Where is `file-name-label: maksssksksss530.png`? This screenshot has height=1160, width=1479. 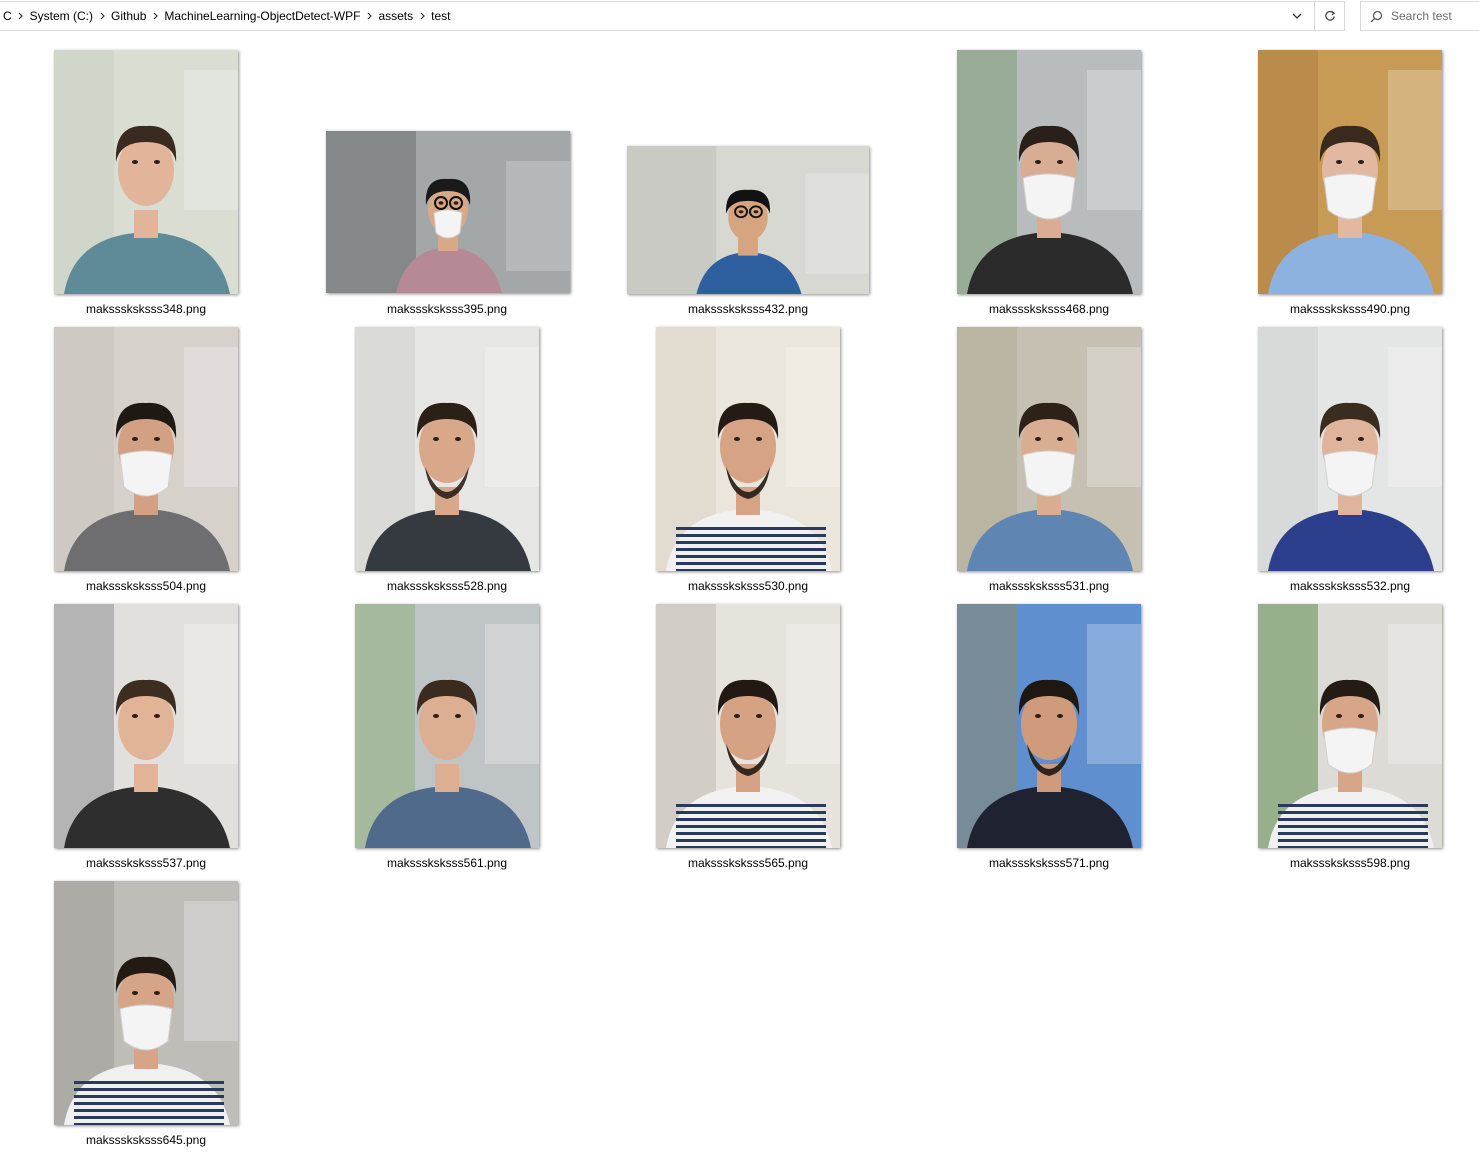 file-name-label: maksssksksss530.png is located at coordinates (748, 586).